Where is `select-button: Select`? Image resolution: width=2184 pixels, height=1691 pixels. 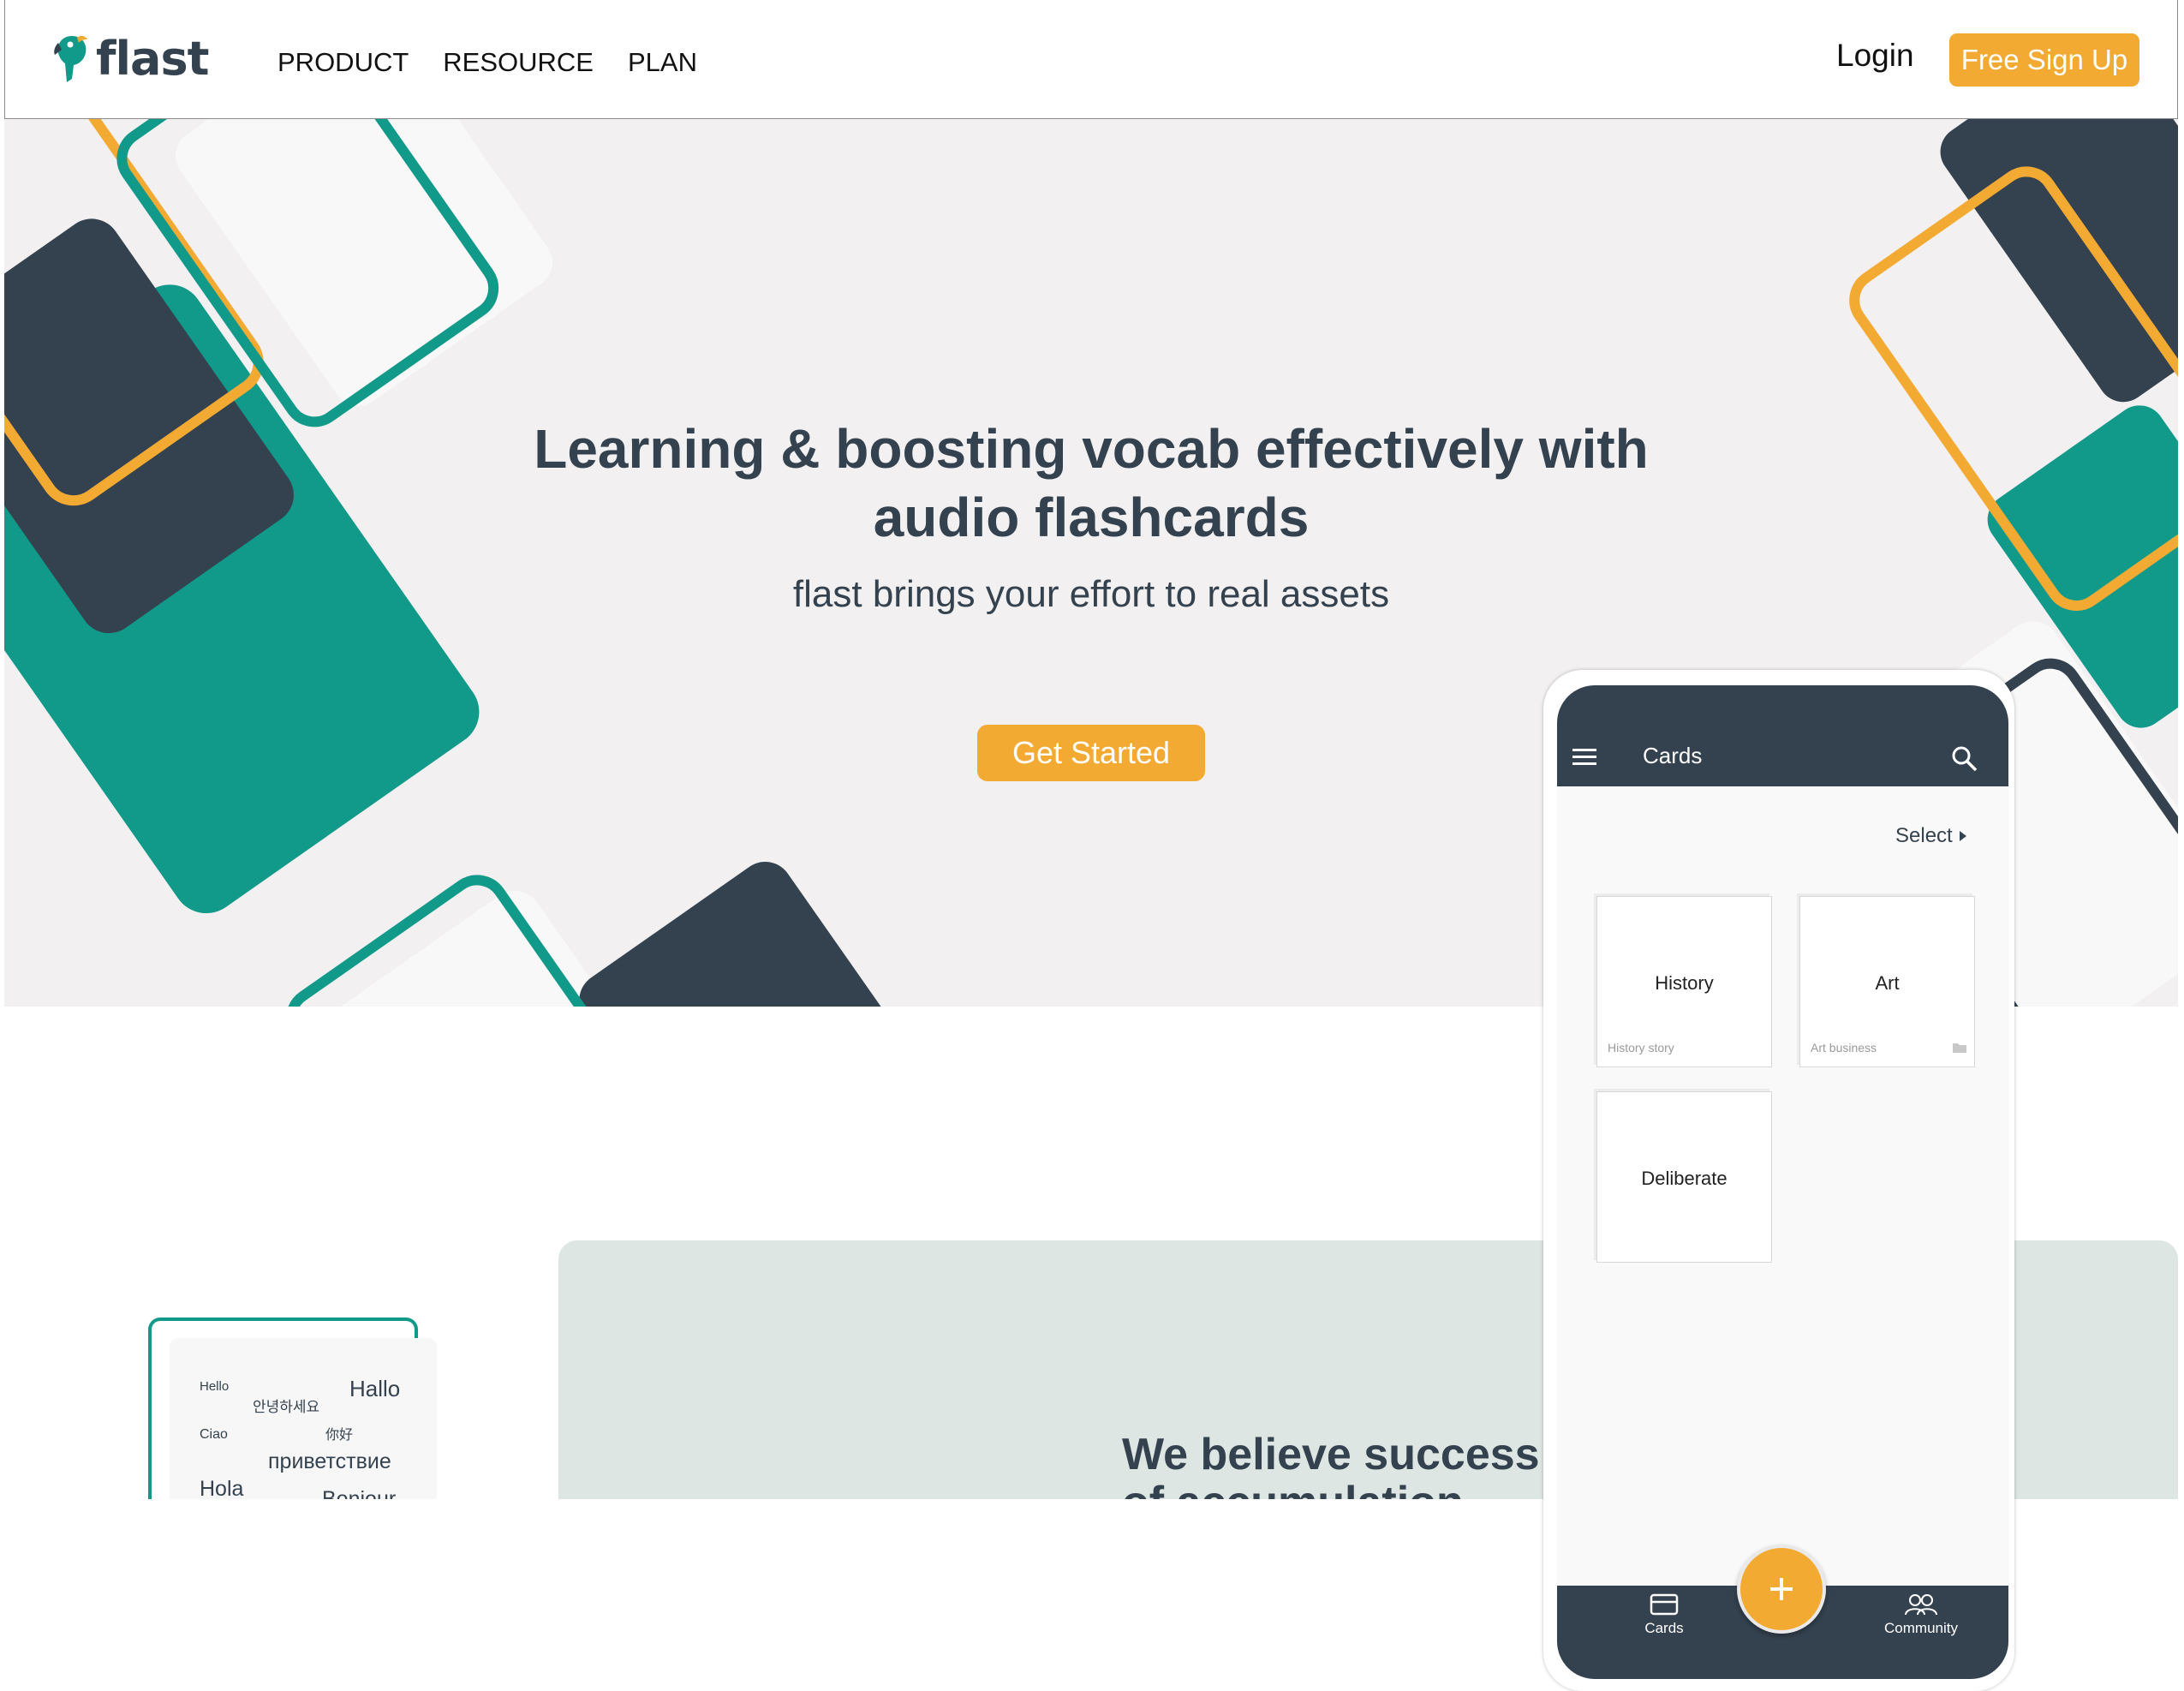 select-button: Select is located at coordinates (1931, 836).